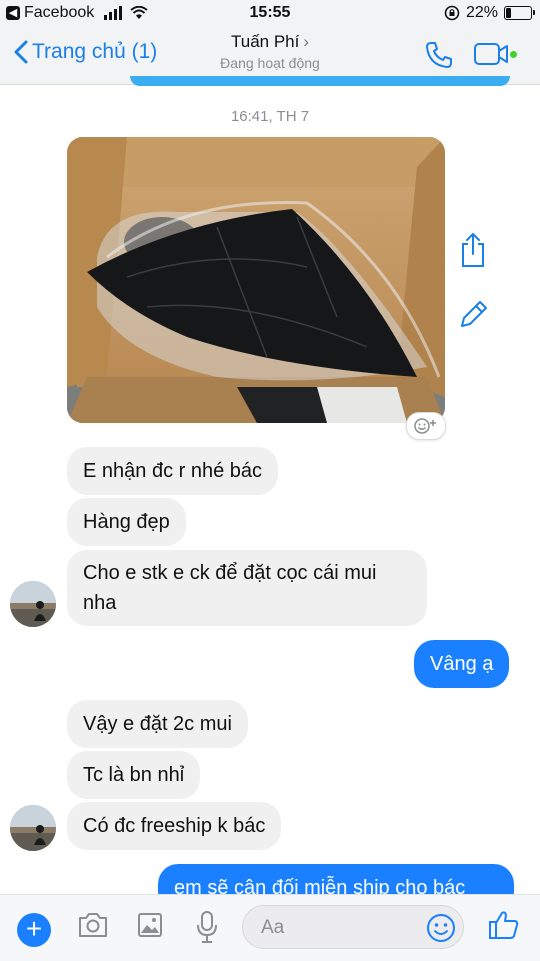  Describe the element at coordinates (247, 588) in the screenshot. I see `message-bubble-incoming: Cho e stk e ck để đặt cọc cái mui nha` at that location.